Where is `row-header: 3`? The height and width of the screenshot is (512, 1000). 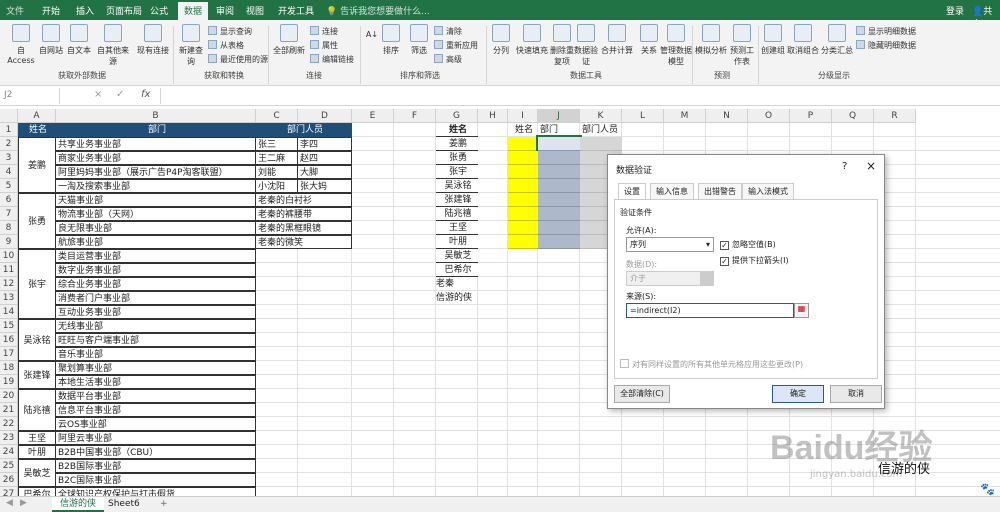
row-header: 3 is located at coordinates (9, 158).